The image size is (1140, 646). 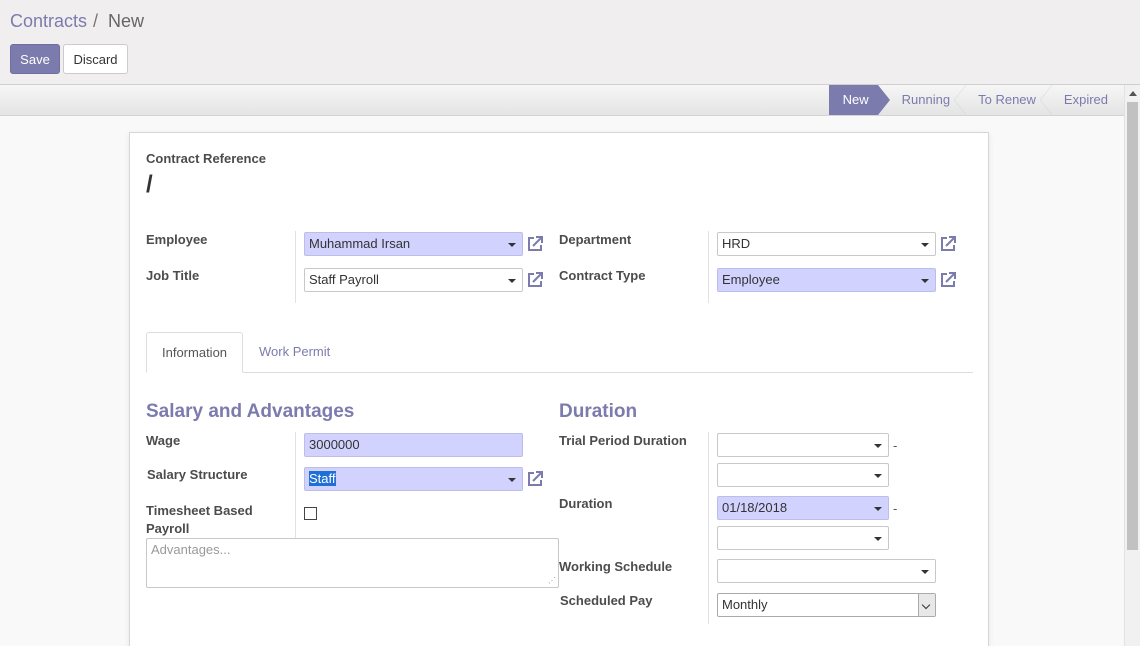 I want to click on breadcrumb-contracts-link: Contracts, so click(x=48, y=21).